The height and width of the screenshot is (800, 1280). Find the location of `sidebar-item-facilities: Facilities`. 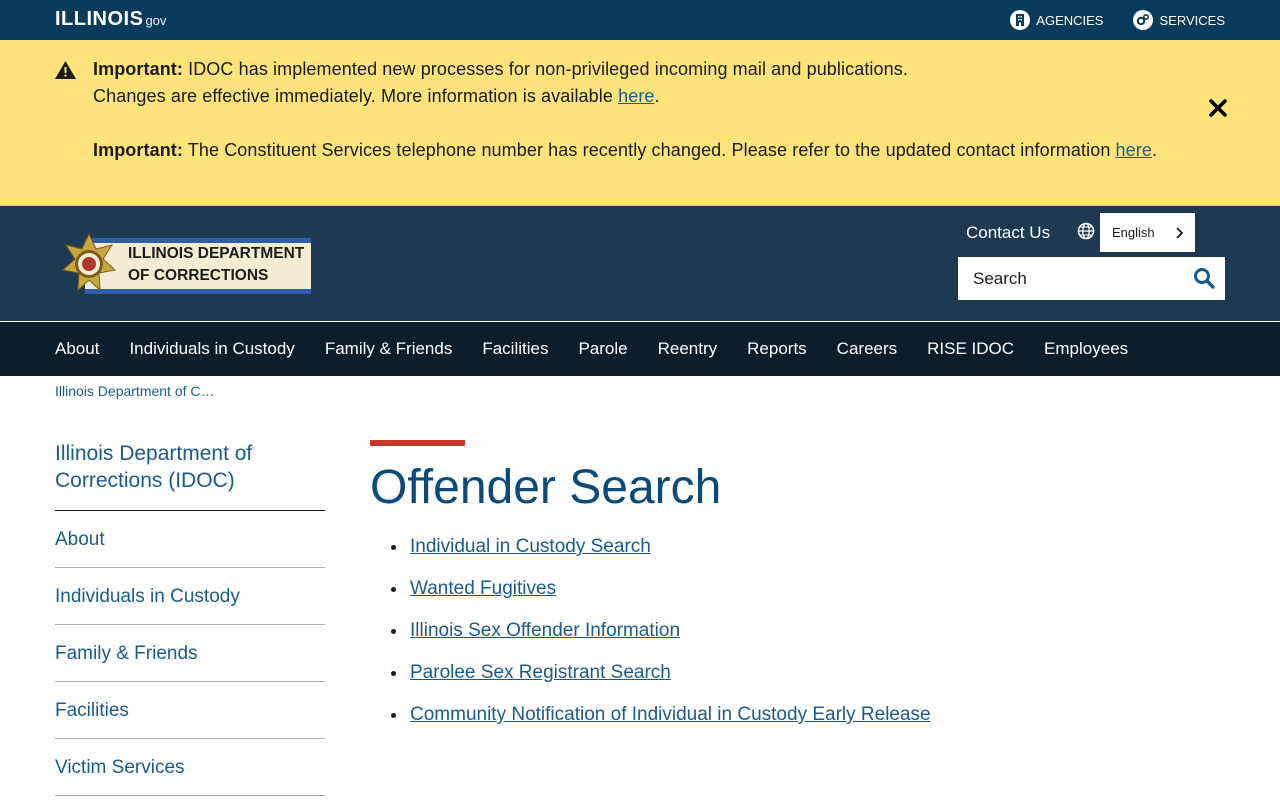

sidebar-item-facilities: Facilities is located at coordinates (190, 710).